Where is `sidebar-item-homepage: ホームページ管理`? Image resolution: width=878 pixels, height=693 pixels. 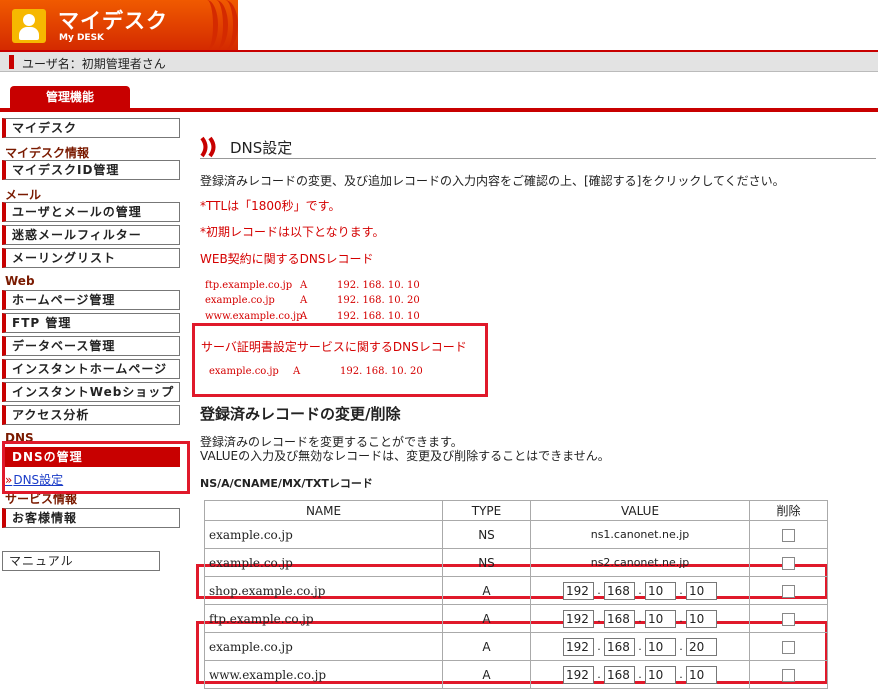
sidebar-item-homepage: ホームページ管理 is located at coordinates (91, 300).